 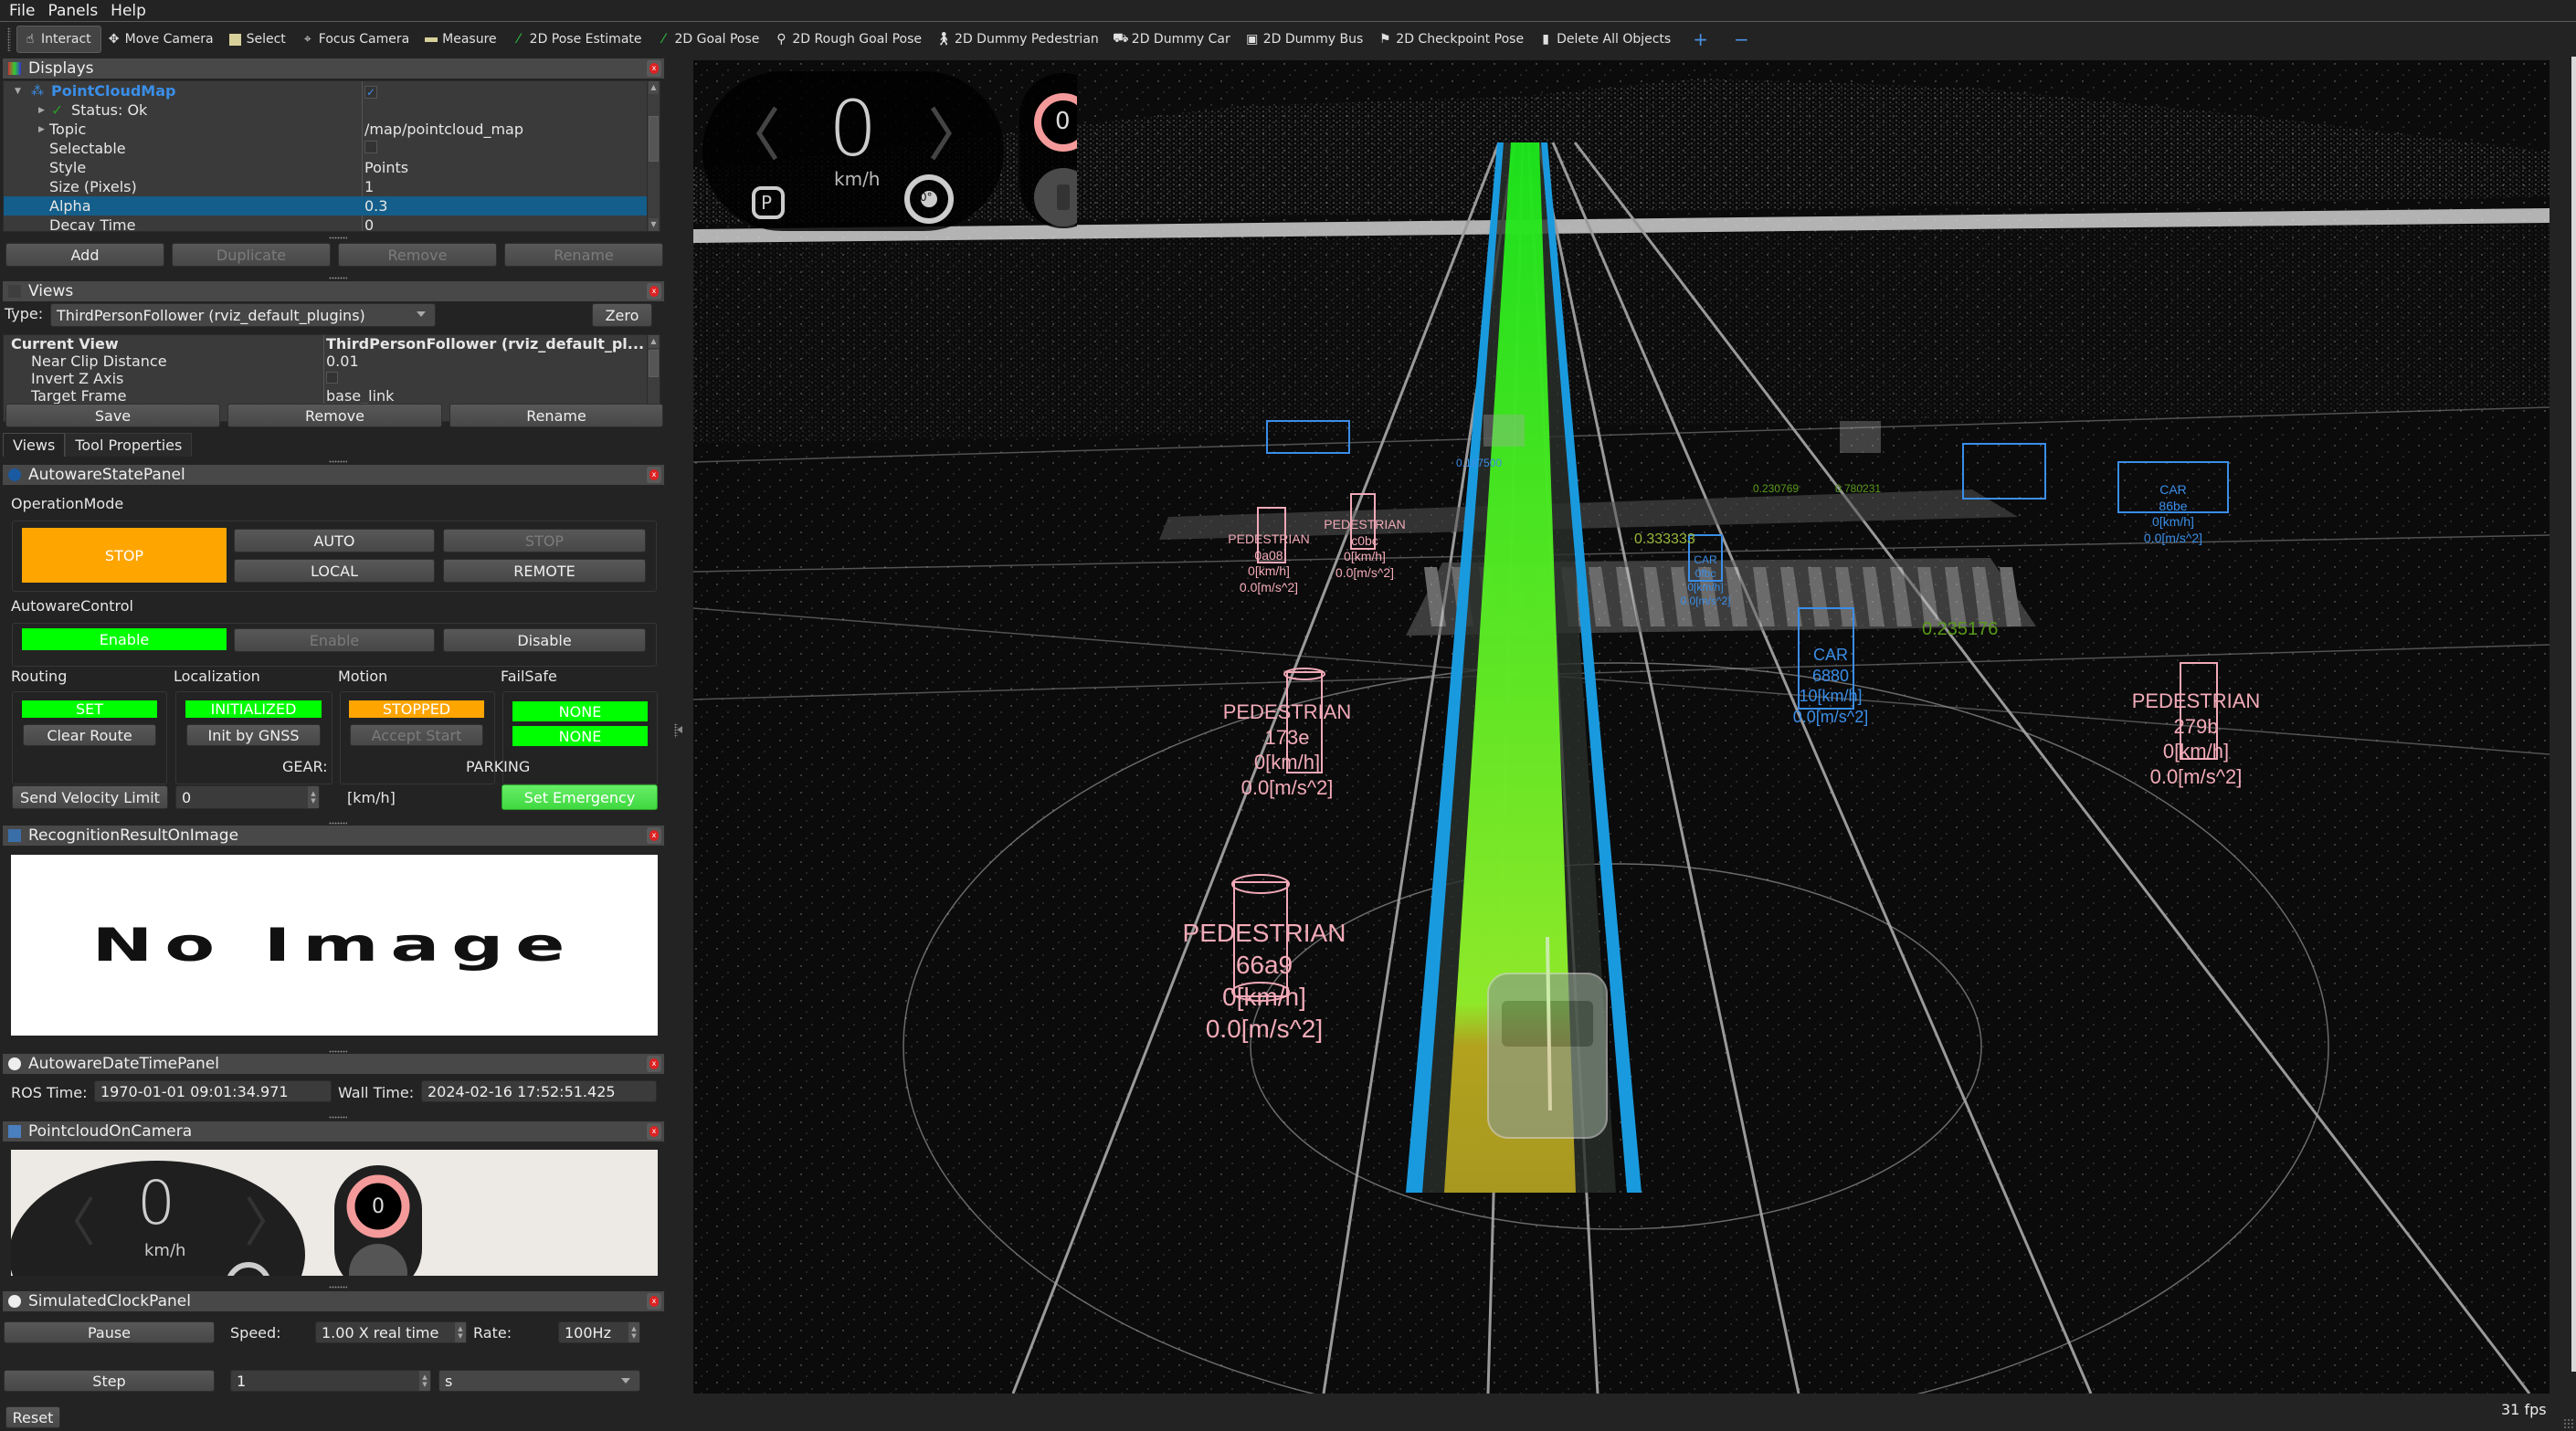 I want to click on enabled-checkbox: ✓, so click(x=370, y=91).